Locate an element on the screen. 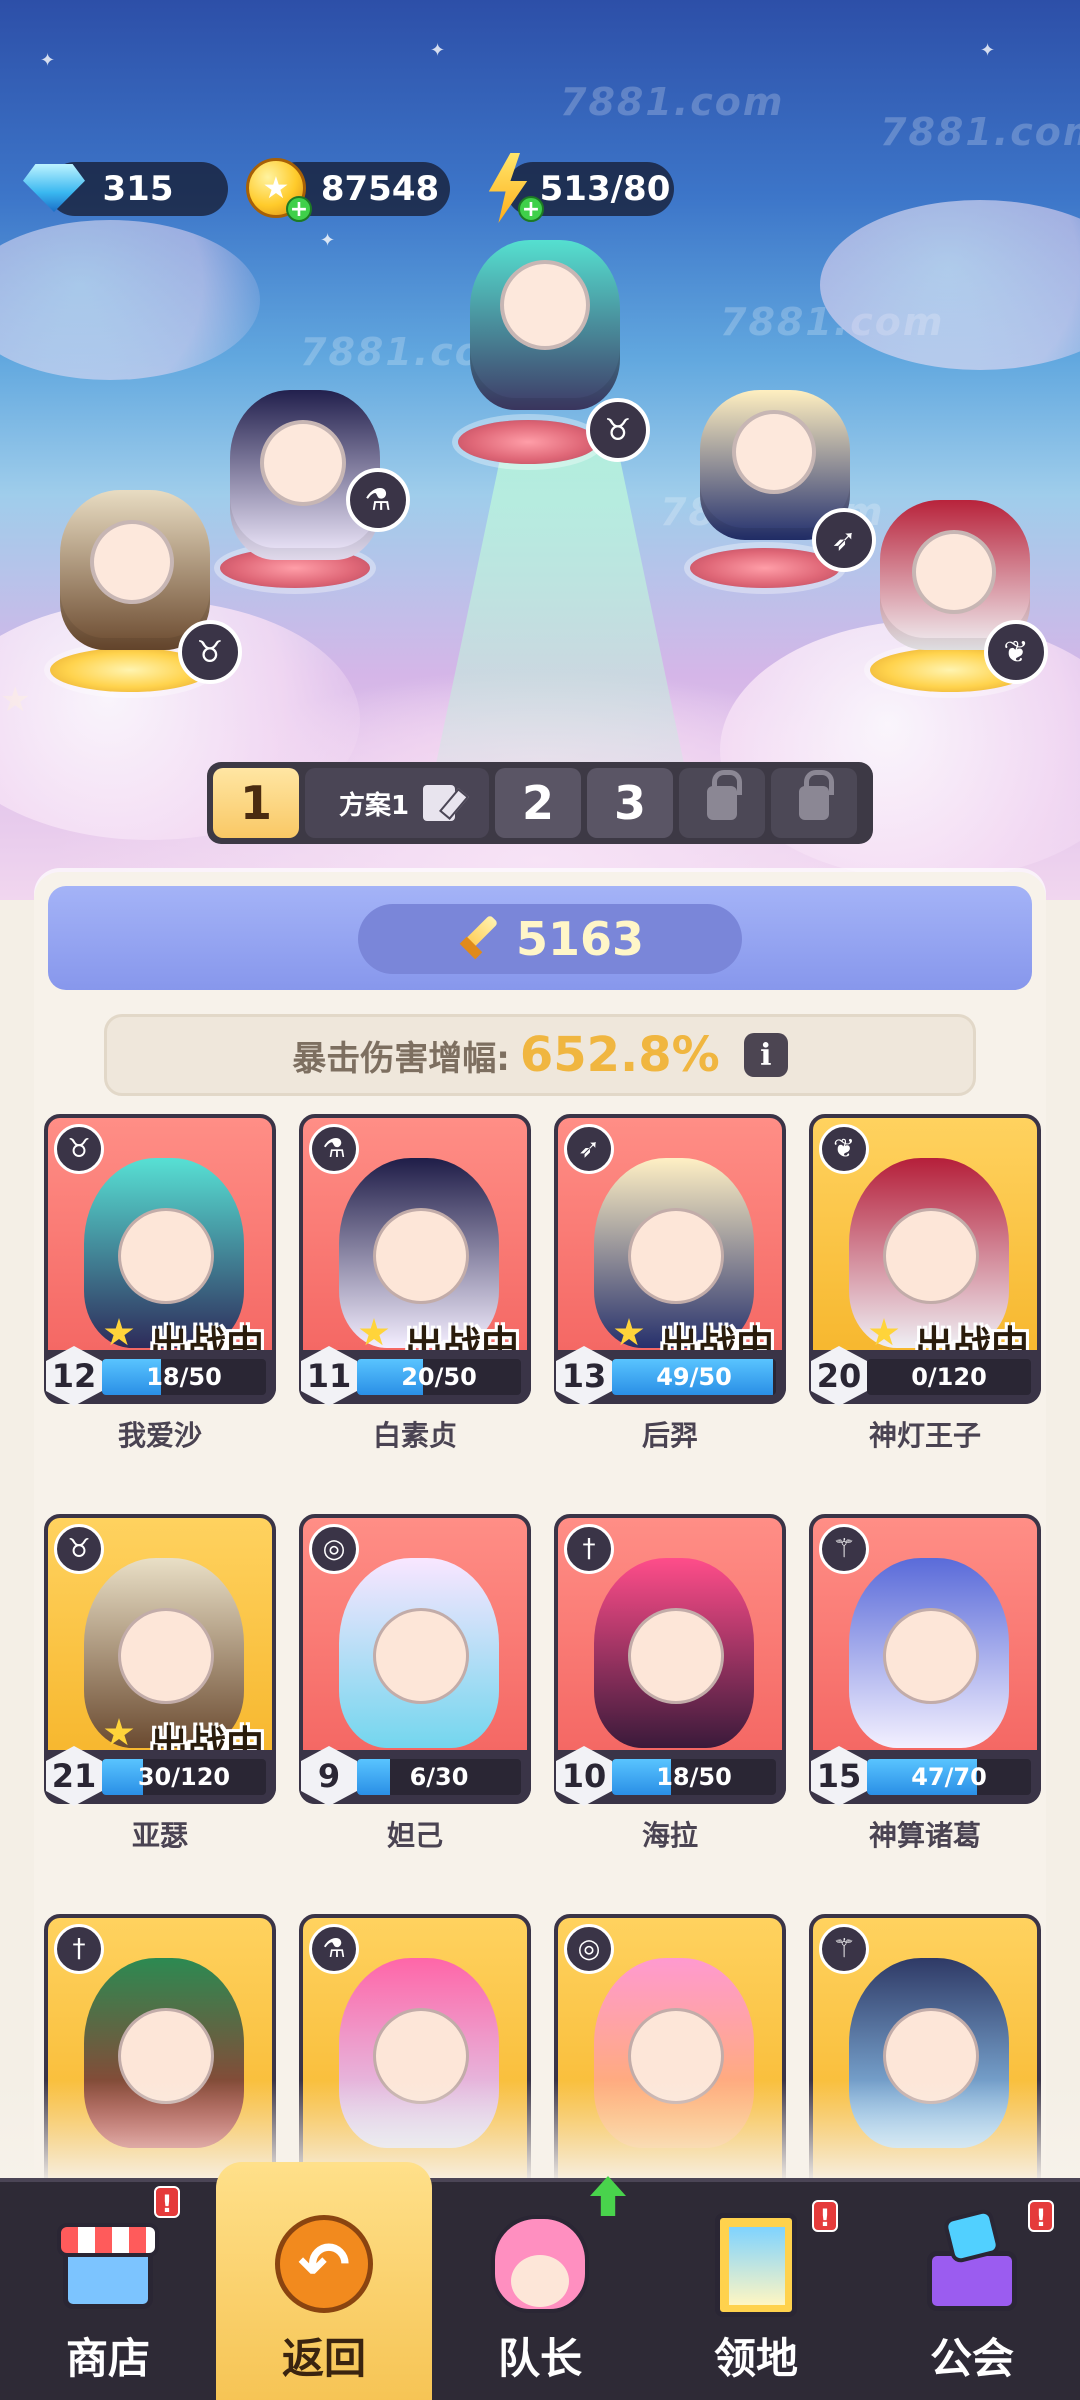 This screenshot has height=2400, width=1080. level-bar: 10 18/50 is located at coordinates (670, 1776).